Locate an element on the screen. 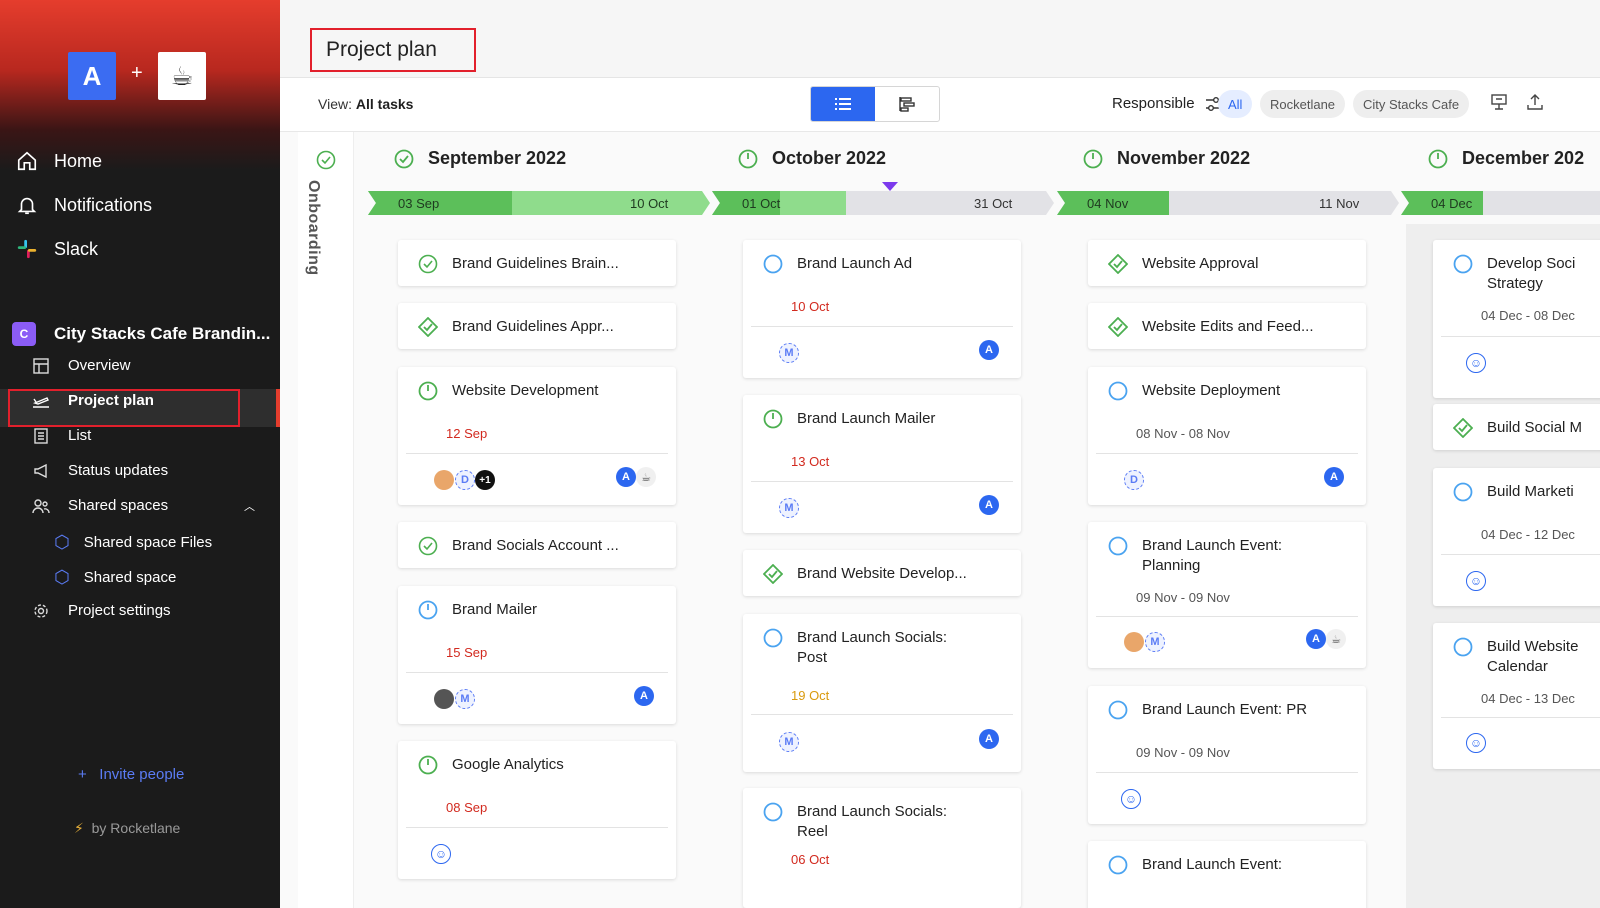 The height and width of the screenshot is (908, 1600). nav-overview: Overview is located at coordinates (81, 365).